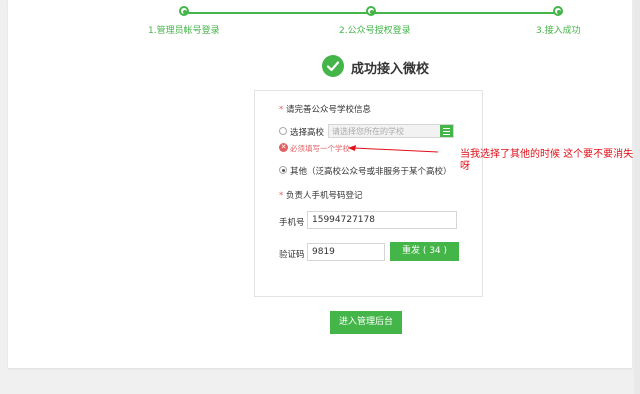  I want to click on school-section-label: * 请完善公众号学校信息, so click(325, 109).